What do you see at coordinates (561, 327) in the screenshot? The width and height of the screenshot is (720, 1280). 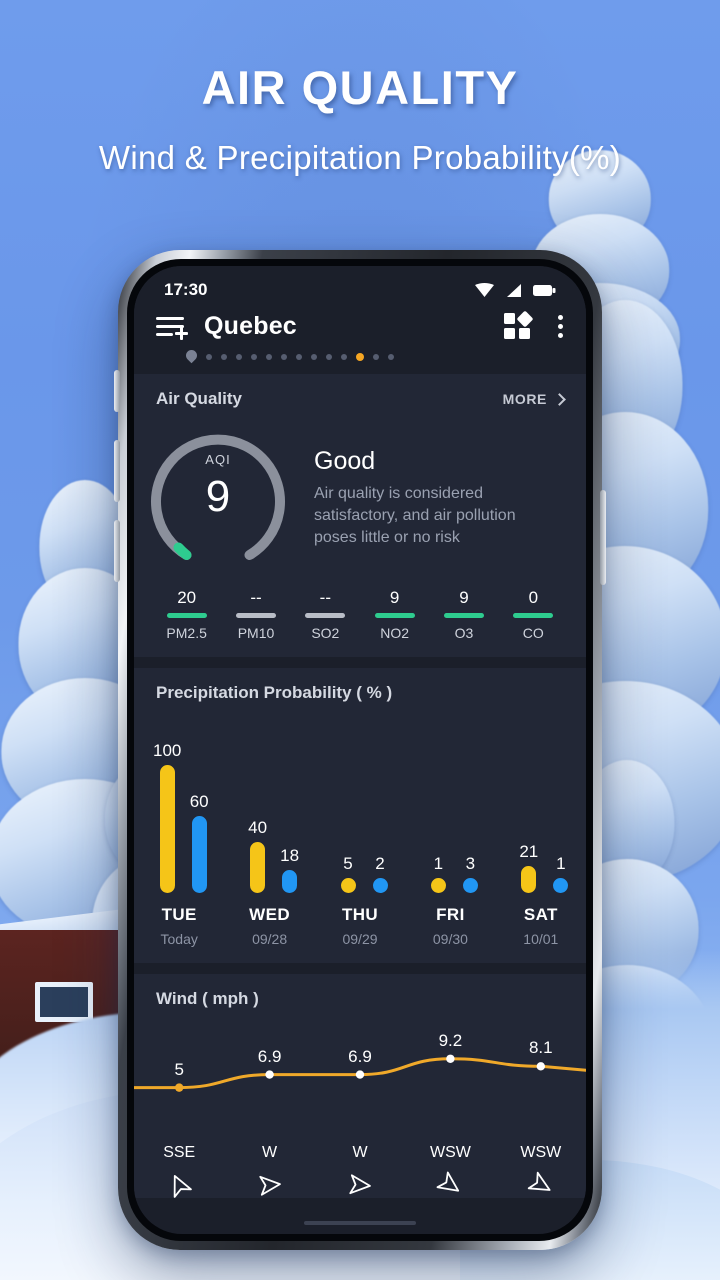 I see `more-vertical-icon` at bounding box center [561, 327].